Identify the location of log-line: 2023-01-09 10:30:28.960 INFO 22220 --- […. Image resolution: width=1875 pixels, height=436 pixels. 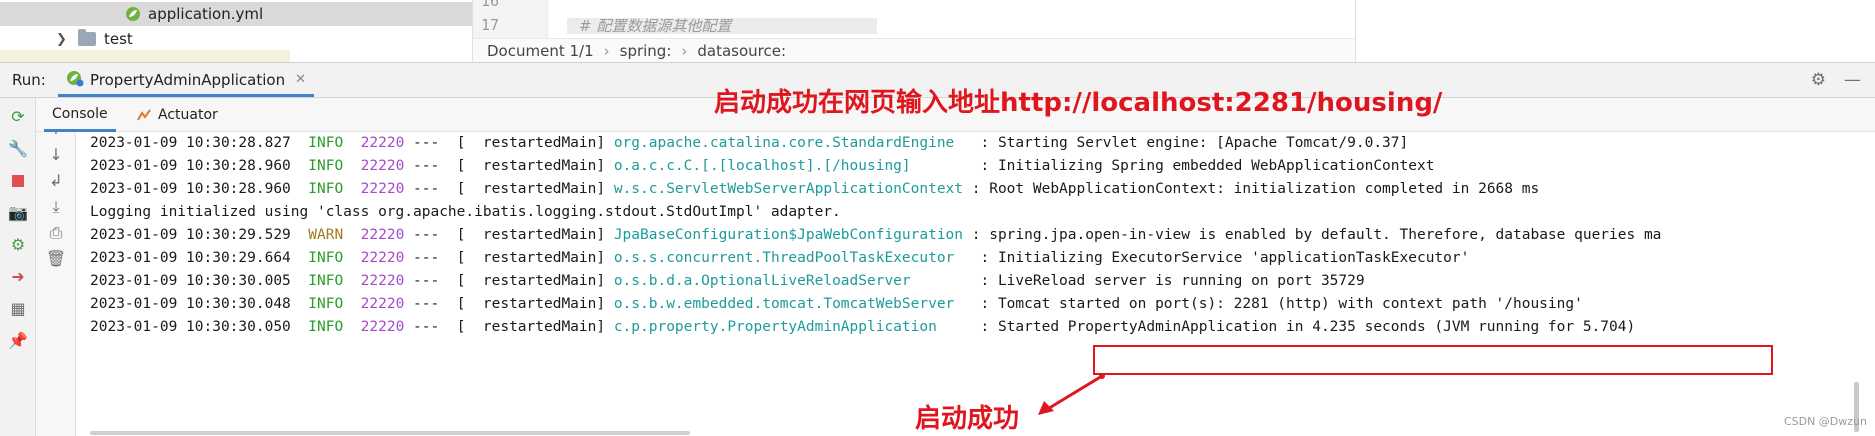
(762, 166).